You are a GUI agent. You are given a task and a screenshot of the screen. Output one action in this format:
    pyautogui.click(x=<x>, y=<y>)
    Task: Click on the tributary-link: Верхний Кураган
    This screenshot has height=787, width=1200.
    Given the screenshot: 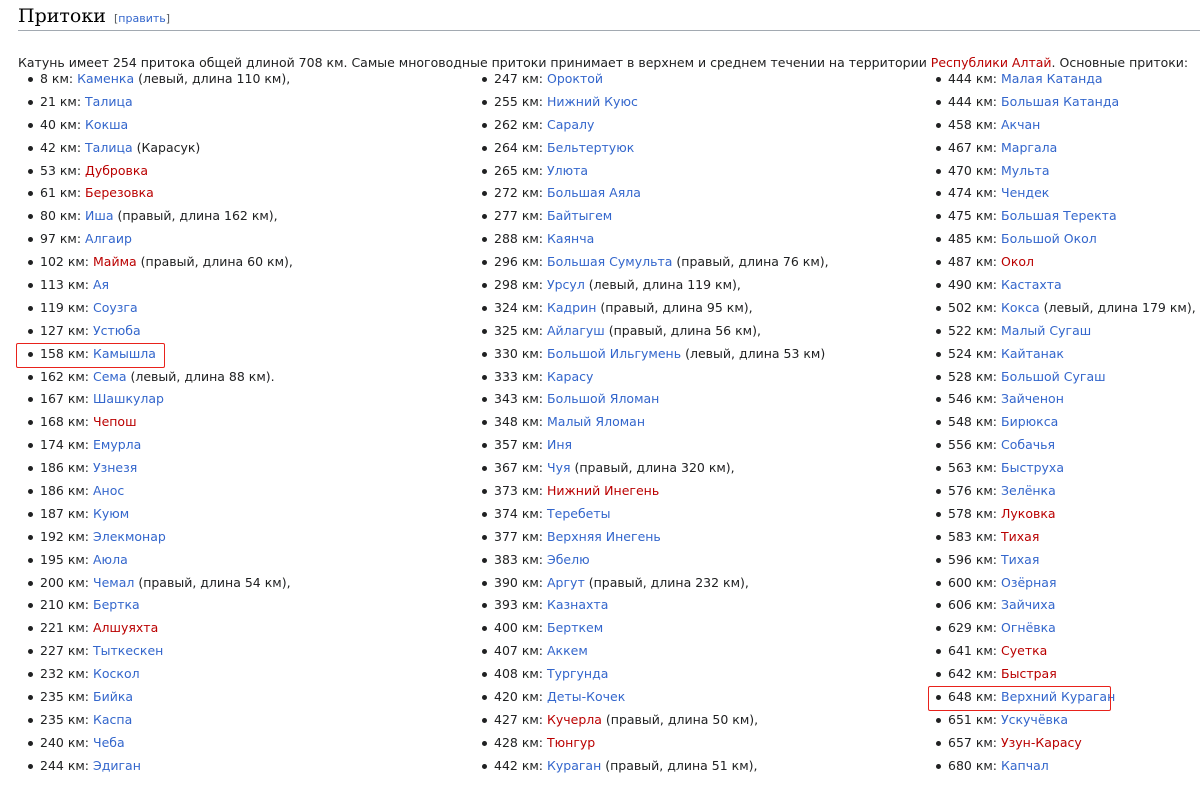 What is the action you would take?
    pyautogui.click(x=1058, y=696)
    